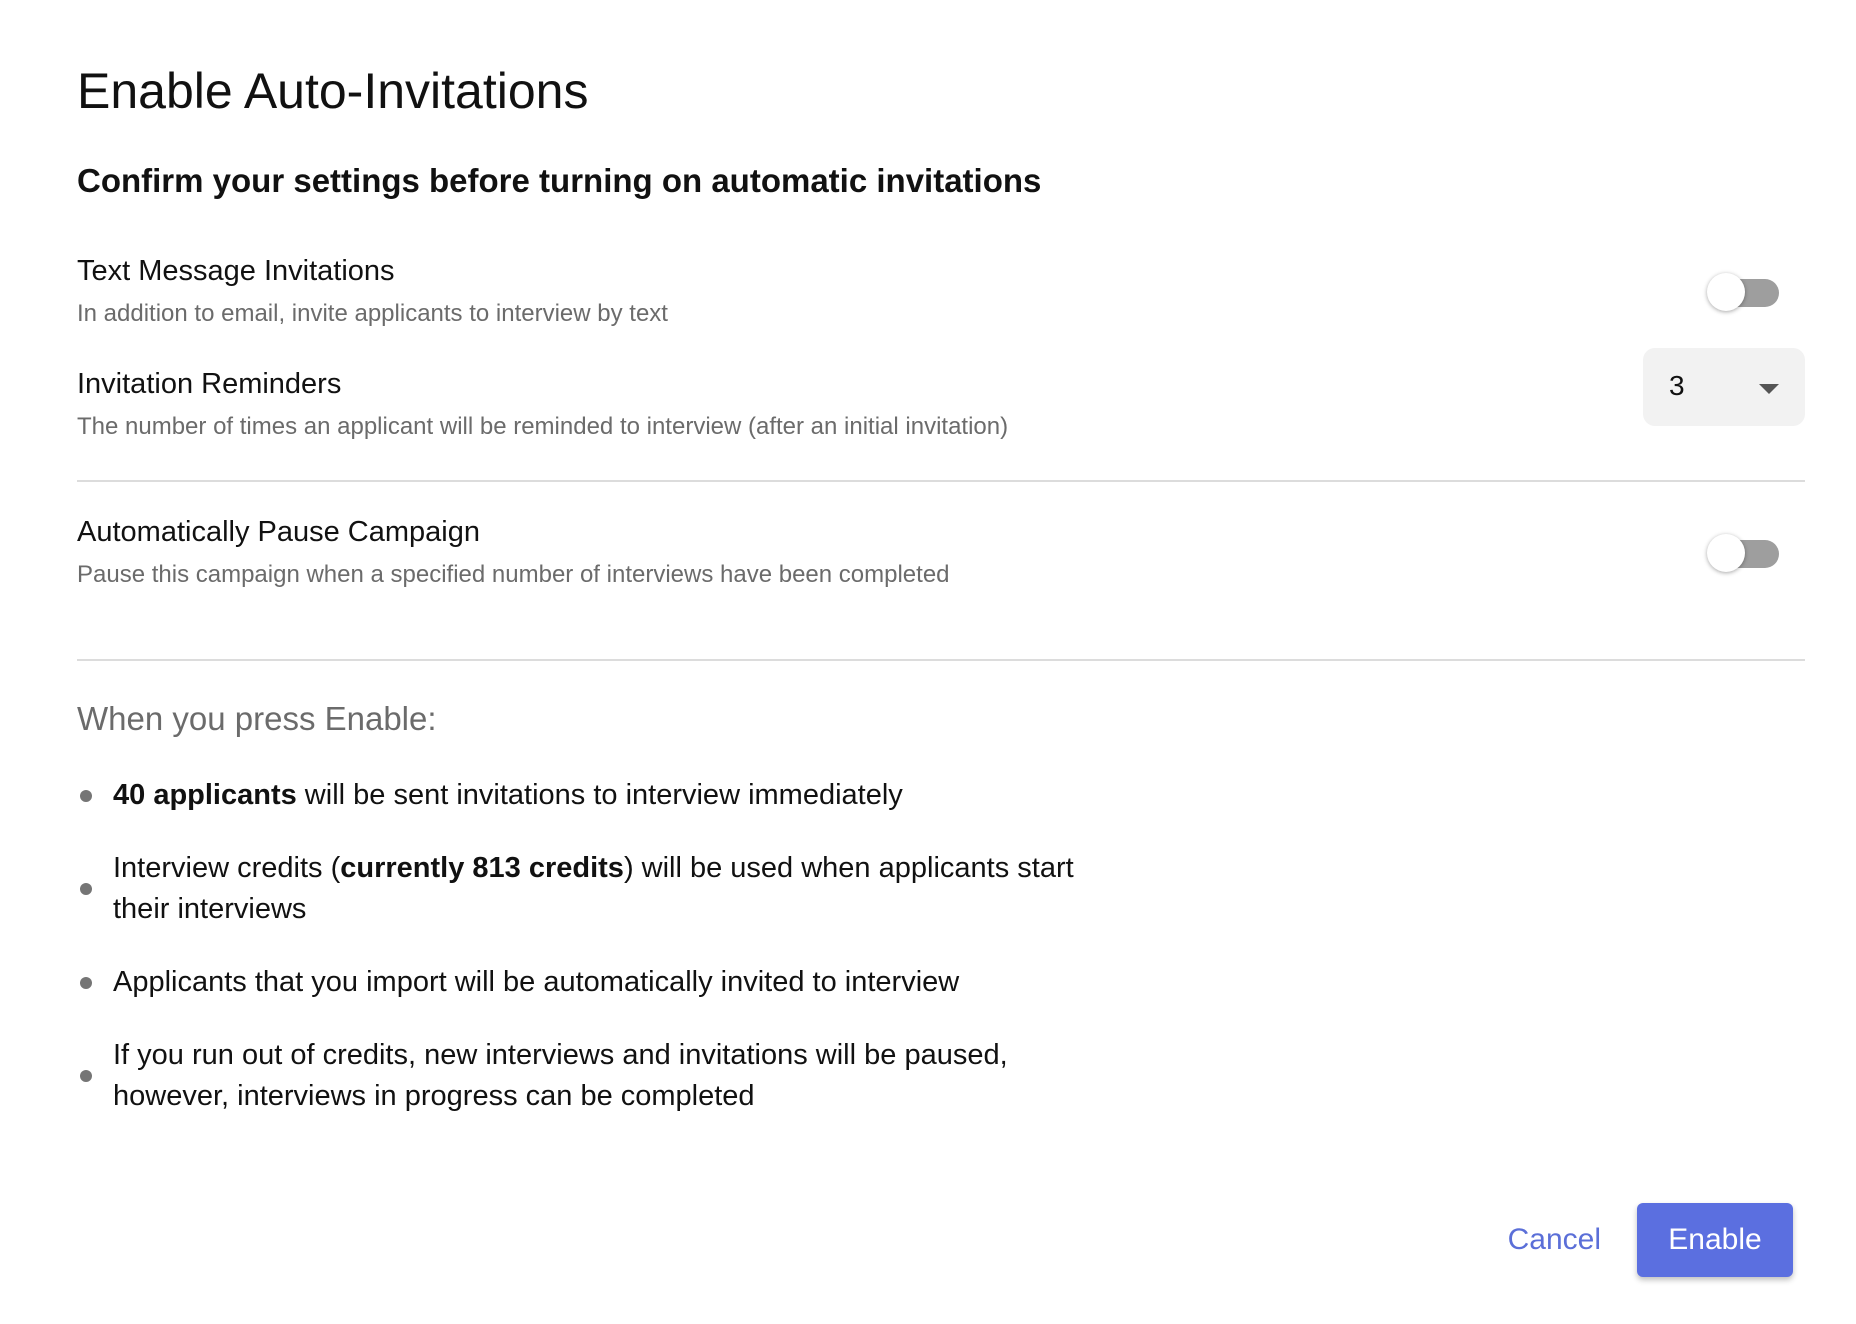 The height and width of the screenshot is (1324, 1856). I want to click on applicant-count: 40 applicants, so click(205, 795).